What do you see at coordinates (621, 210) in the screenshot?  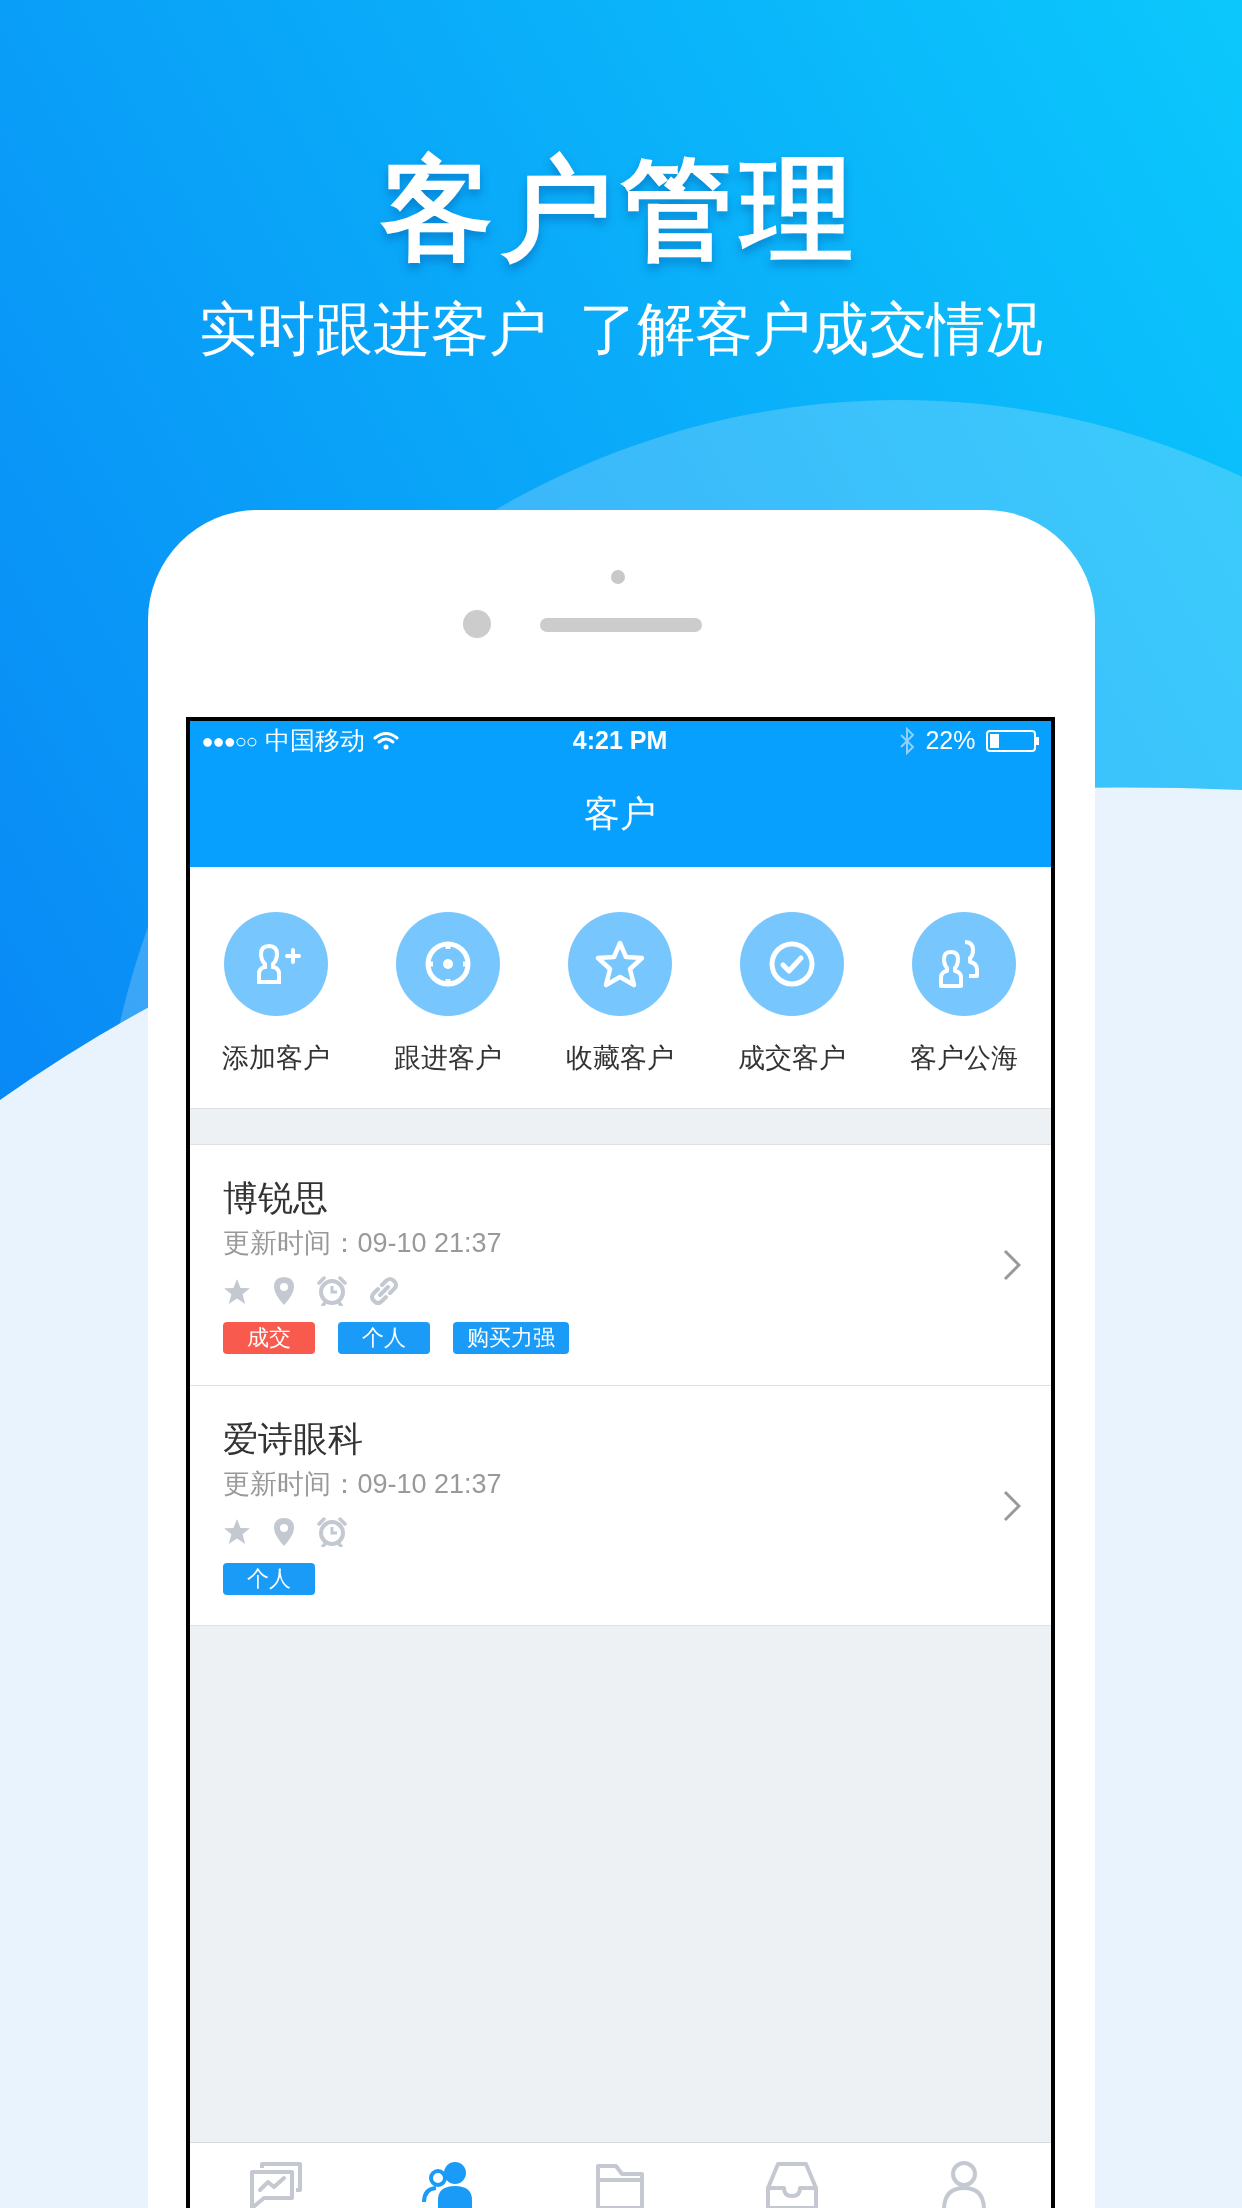 I see `headline: 客户管理` at bounding box center [621, 210].